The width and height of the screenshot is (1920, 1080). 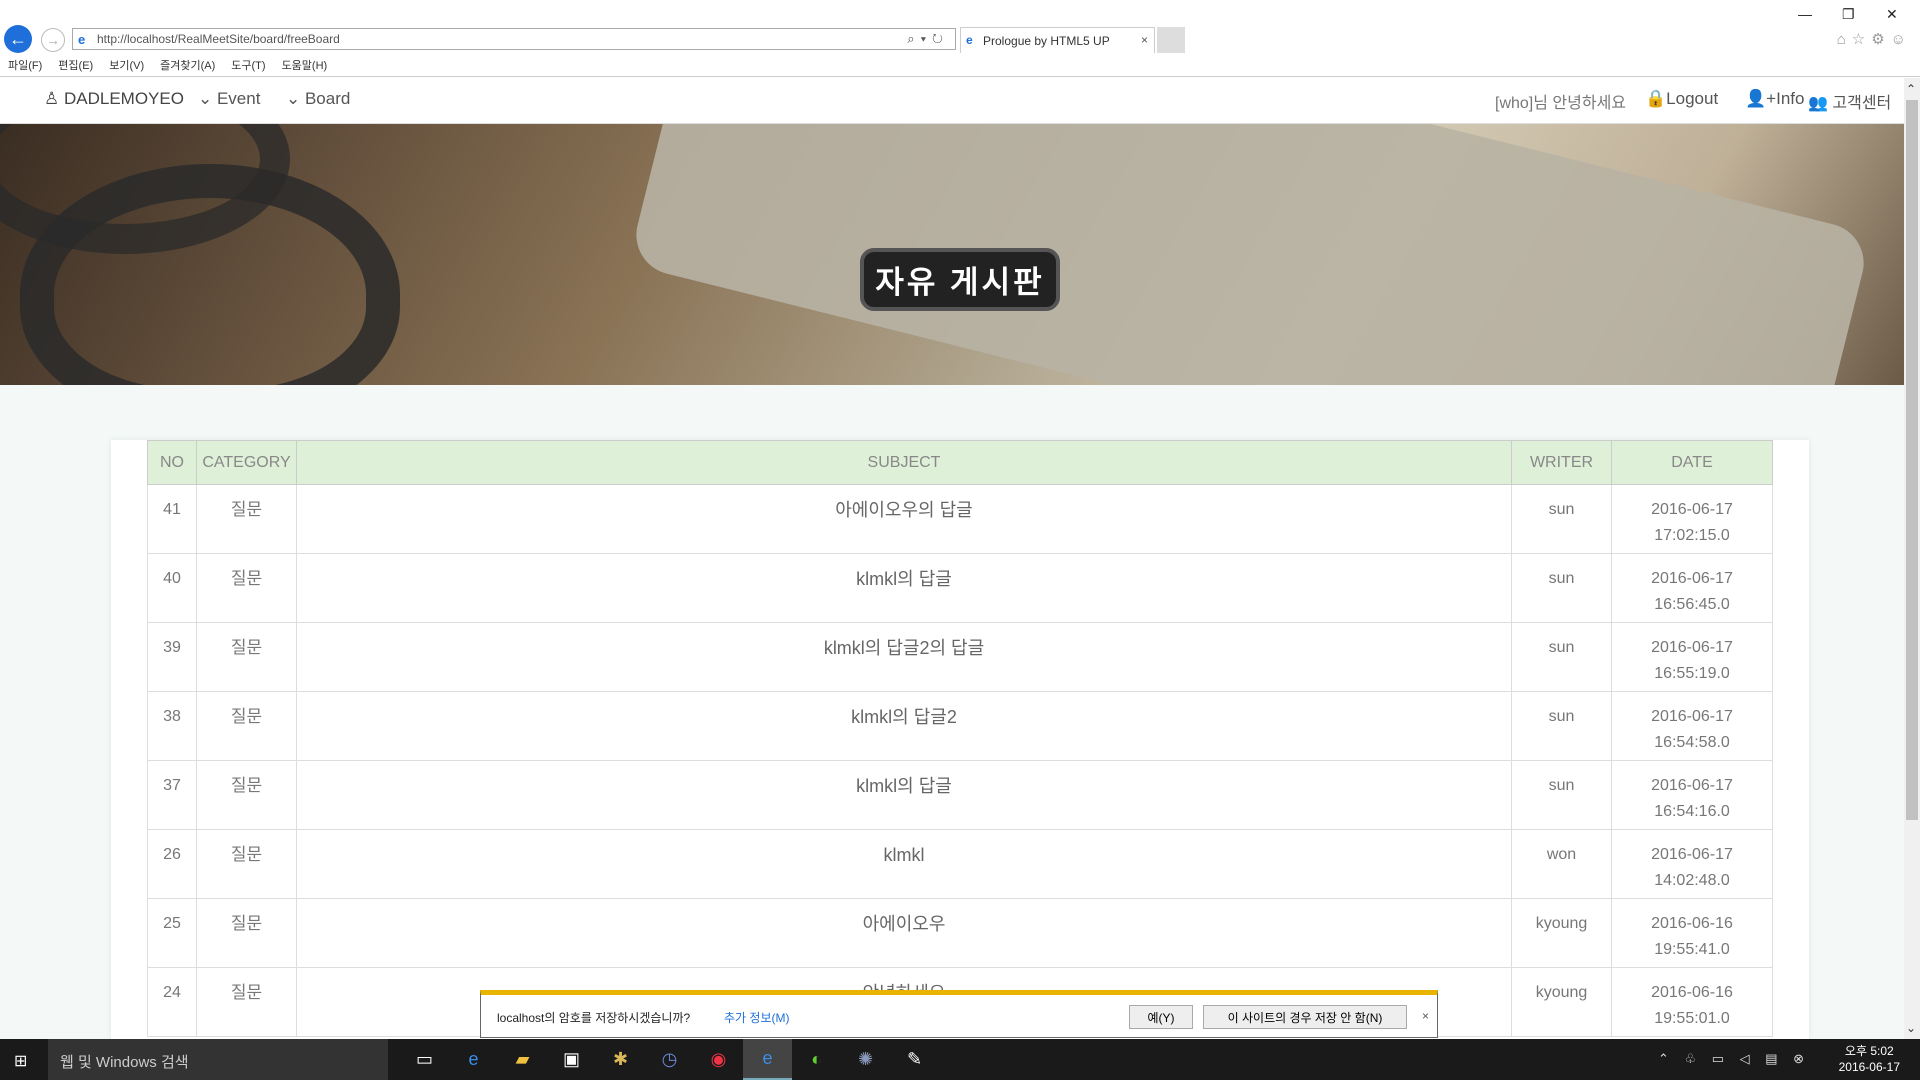 What do you see at coordinates (1692, 949) in the screenshot?
I see `time-value: 19:55:41.0` at bounding box center [1692, 949].